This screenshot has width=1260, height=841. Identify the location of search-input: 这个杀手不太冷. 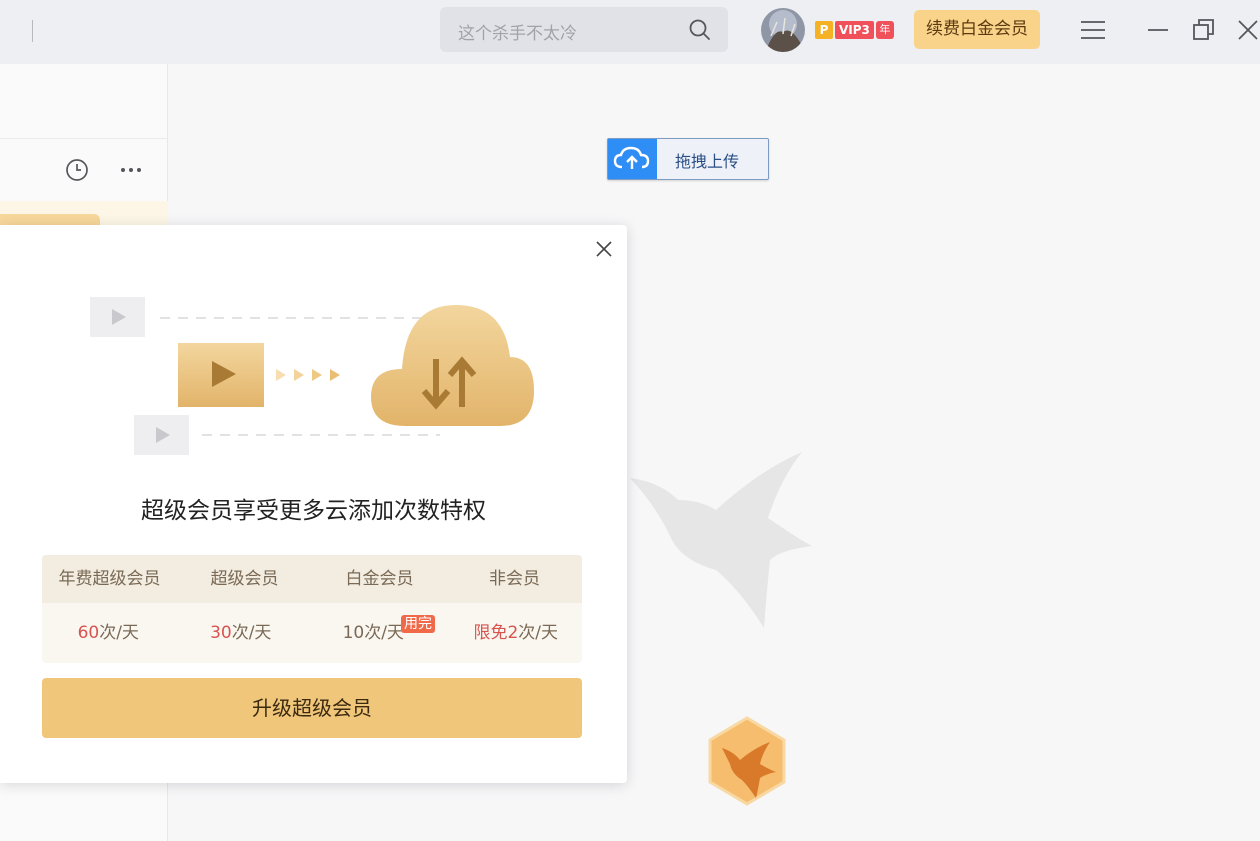
(517, 31).